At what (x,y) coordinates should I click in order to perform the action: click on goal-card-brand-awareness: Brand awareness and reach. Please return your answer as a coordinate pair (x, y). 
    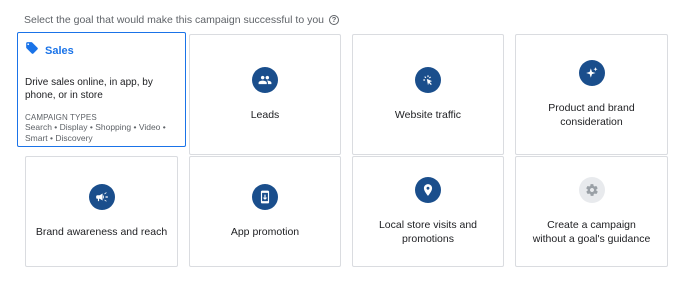
    Looking at the image, I should click on (101, 211).